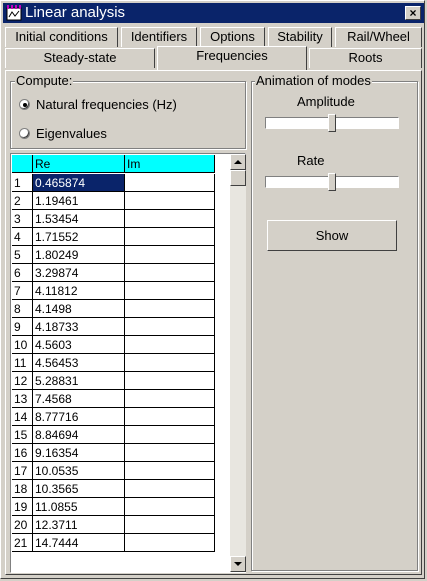 The width and height of the screenshot is (427, 581). What do you see at coordinates (22, 164) in the screenshot?
I see `grid-corner-header` at bounding box center [22, 164].